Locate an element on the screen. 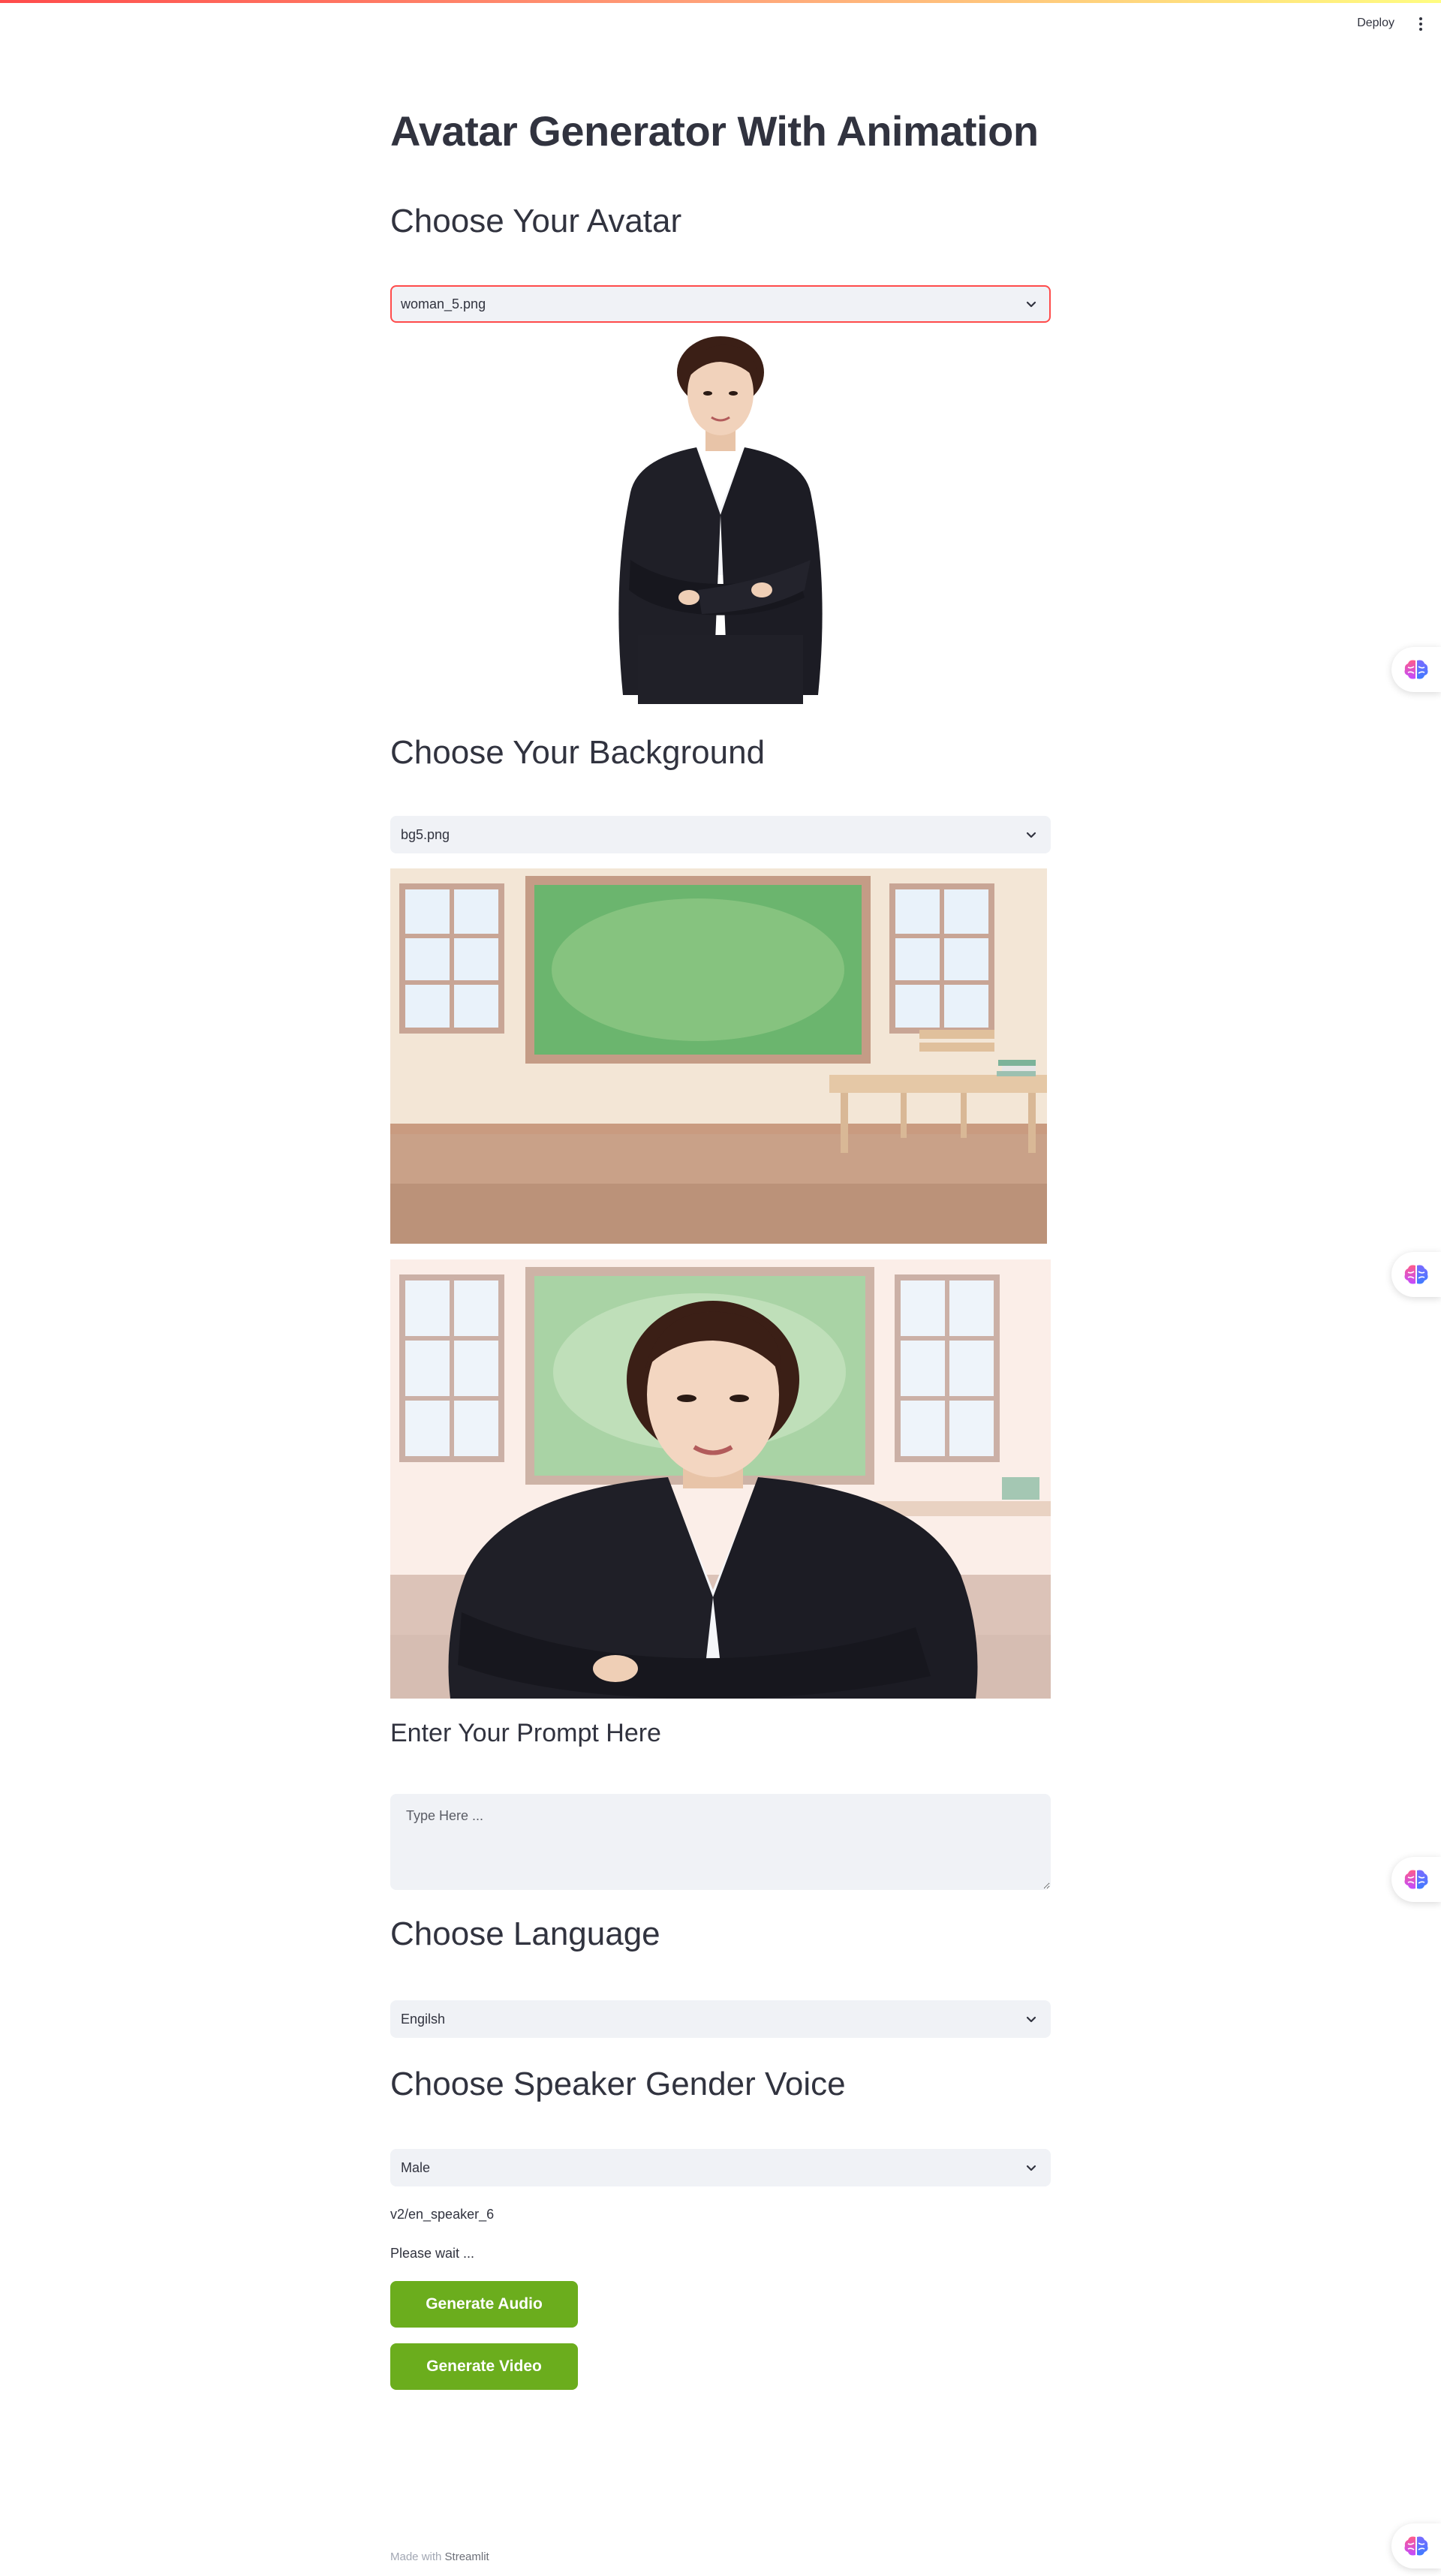 The width and height of the screenshot is (1441, 2576). footer: Made with Streamlit is located at coordinates (439, 2556).